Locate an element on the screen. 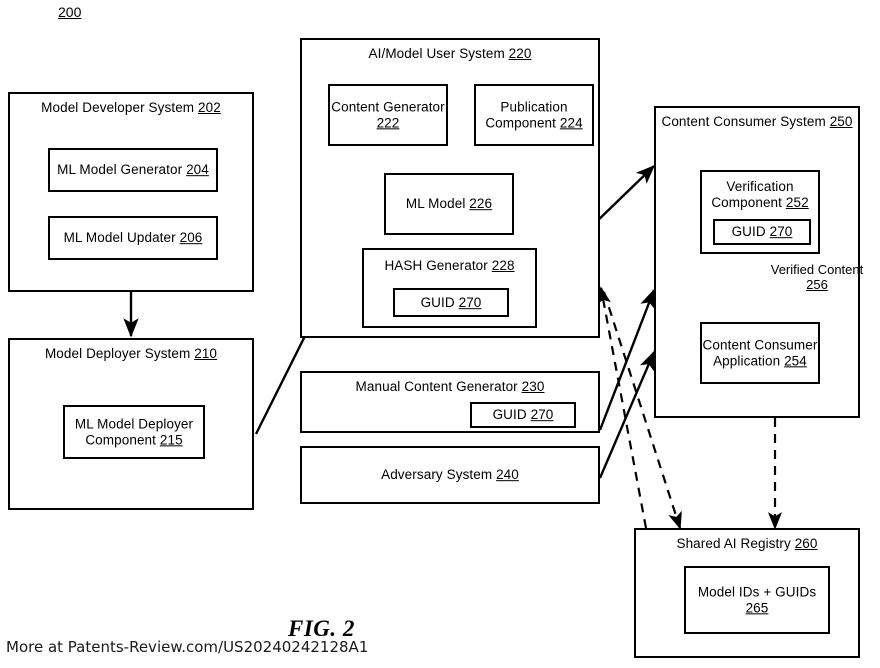  block-ml-model-updater: ML Model Updater 206 is located at coordinates (133, 238).